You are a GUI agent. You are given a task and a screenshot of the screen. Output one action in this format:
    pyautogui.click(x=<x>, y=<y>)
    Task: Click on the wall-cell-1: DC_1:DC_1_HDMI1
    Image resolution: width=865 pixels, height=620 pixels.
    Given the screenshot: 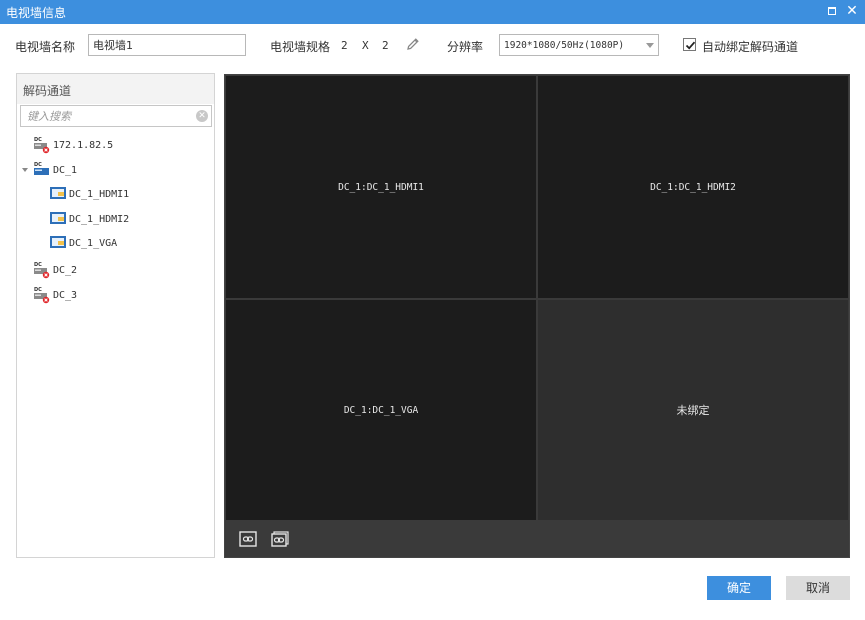 What is the action you would take?
    pyautogui.click(x=381, y=187)
    